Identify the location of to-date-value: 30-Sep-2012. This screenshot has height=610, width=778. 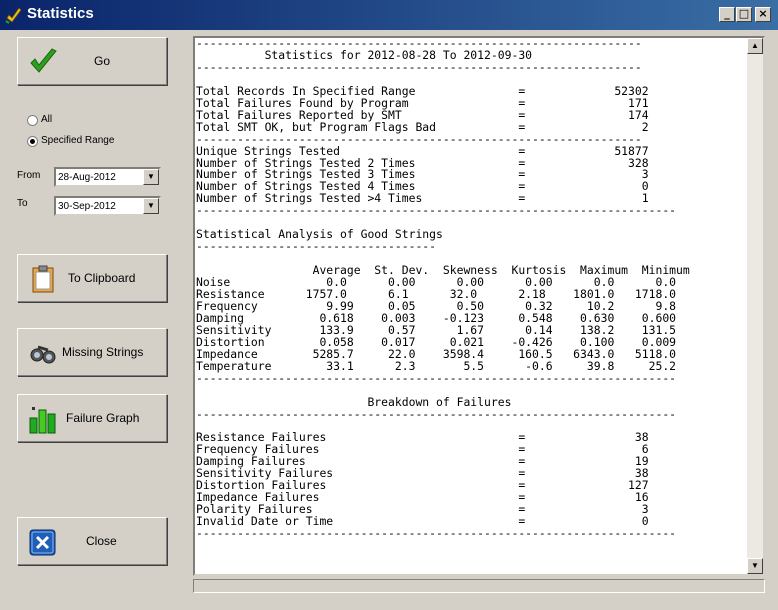
(87, 206).